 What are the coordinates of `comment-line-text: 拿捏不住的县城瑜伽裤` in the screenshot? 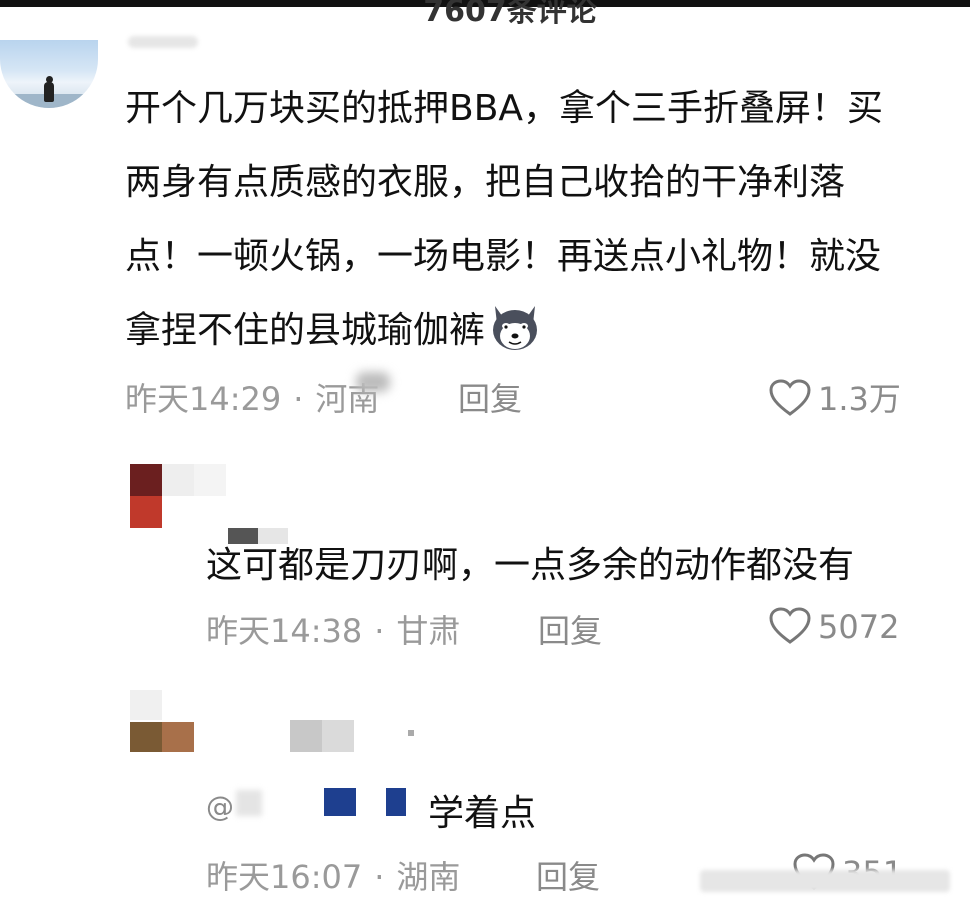 It's located at (305, 330).